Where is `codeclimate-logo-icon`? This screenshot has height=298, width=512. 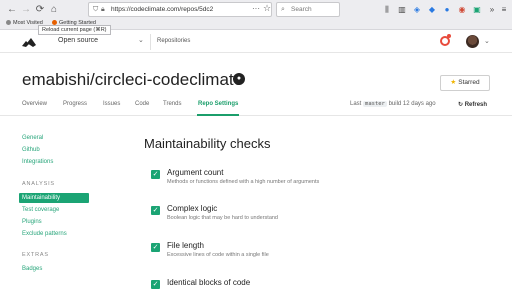 codeclimate-logo-icon is located at coordinates (29, 42).